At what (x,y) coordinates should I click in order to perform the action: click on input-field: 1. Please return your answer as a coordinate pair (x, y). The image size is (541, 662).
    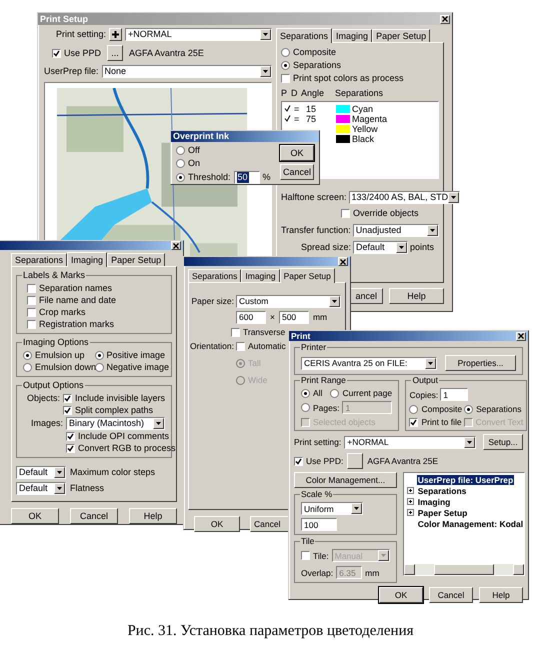
    Looking at the image, I should click on (454, 394).